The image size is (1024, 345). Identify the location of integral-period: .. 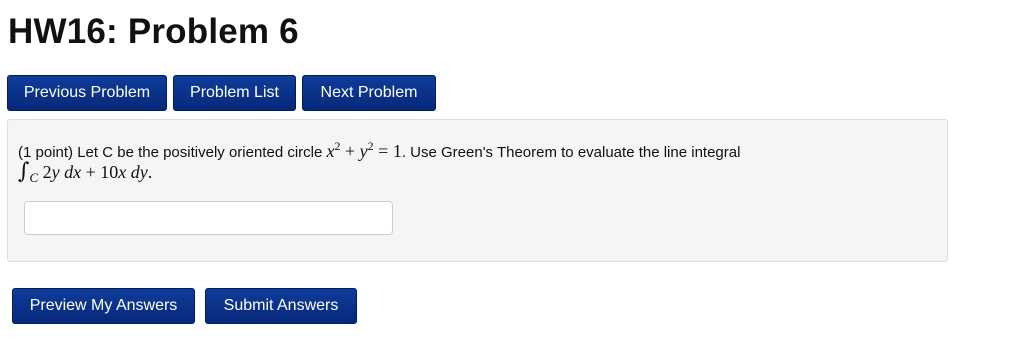
(150, 172).